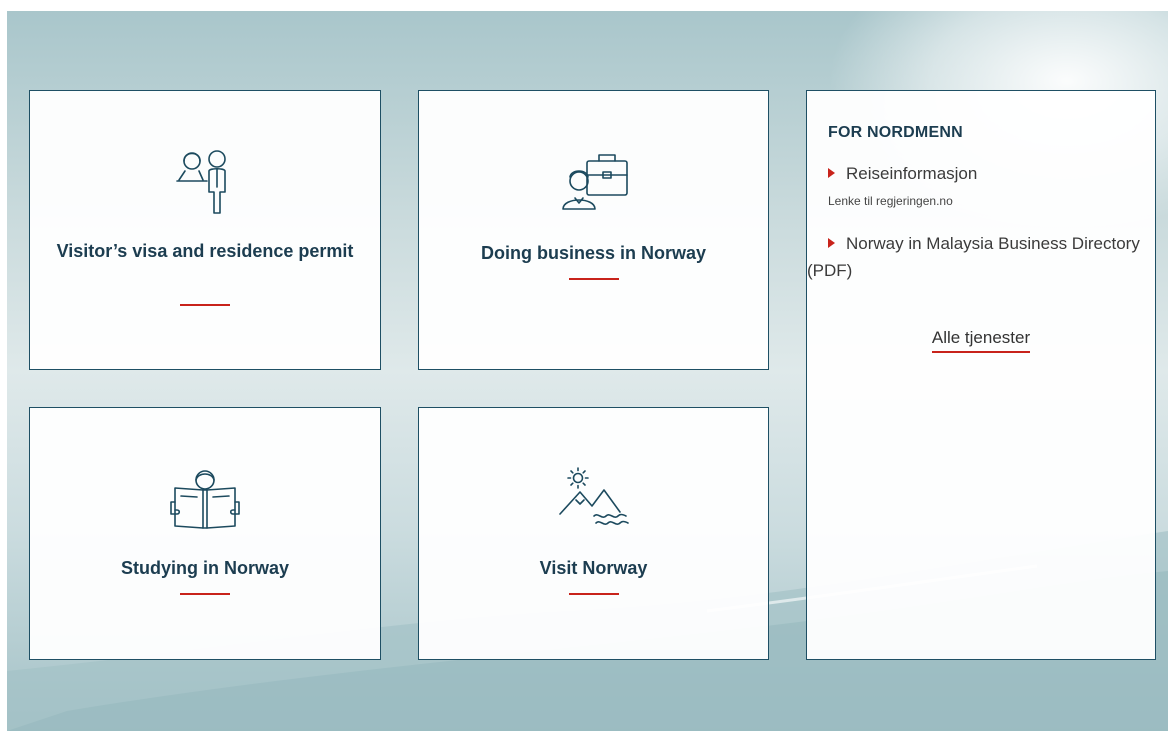 The width and height of the screenshot is (1168, 731). I want to click on tile-visa-residence: Visitor’s visa and residence permit, so click(205, 230).